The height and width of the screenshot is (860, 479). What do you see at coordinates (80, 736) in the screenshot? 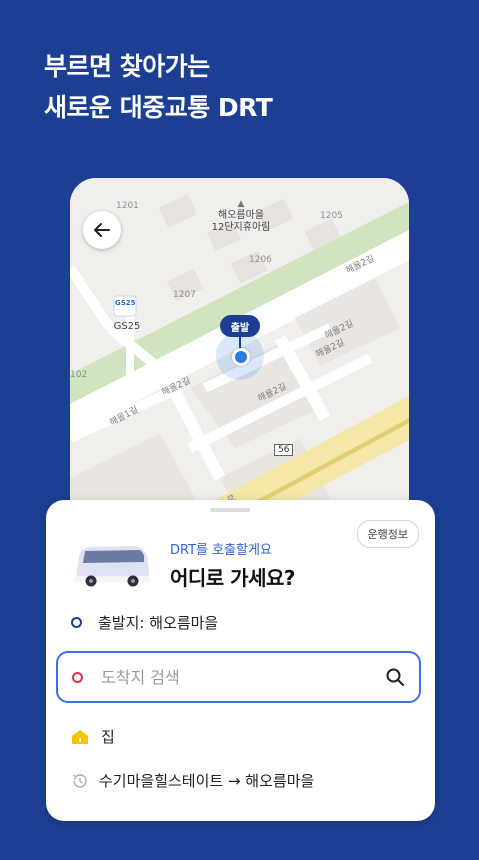
I see `home-icon` at bounding box center [80, 736].